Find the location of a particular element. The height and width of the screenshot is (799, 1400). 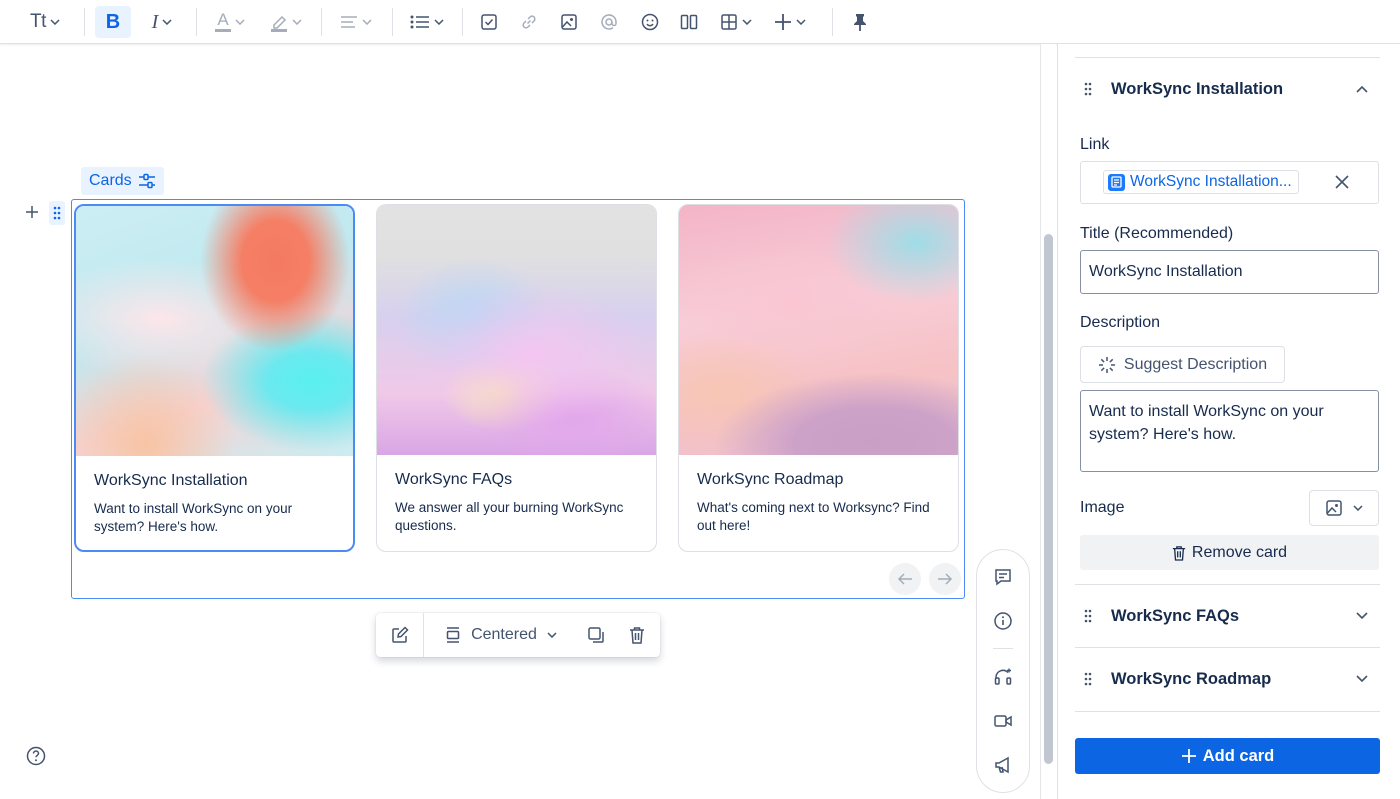

link-button is located at coordinates (529, 22).